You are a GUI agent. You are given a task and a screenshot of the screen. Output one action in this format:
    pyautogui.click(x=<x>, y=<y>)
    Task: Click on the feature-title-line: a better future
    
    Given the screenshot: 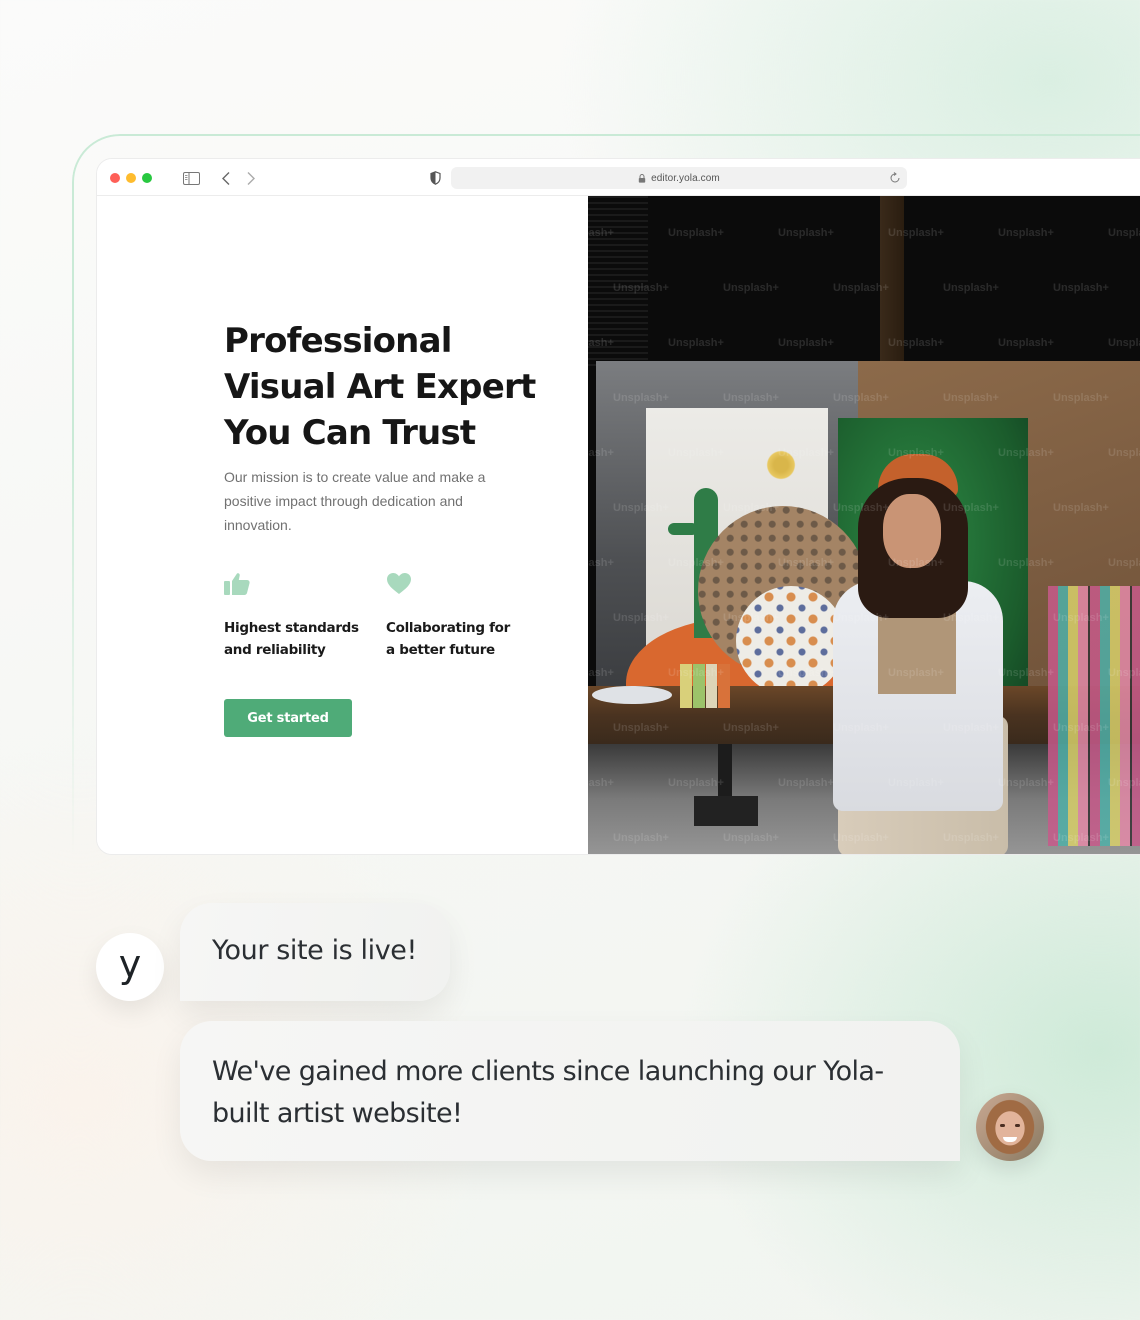 What is the action you would take?
    pyautogui.click(x=440, y=650)
    